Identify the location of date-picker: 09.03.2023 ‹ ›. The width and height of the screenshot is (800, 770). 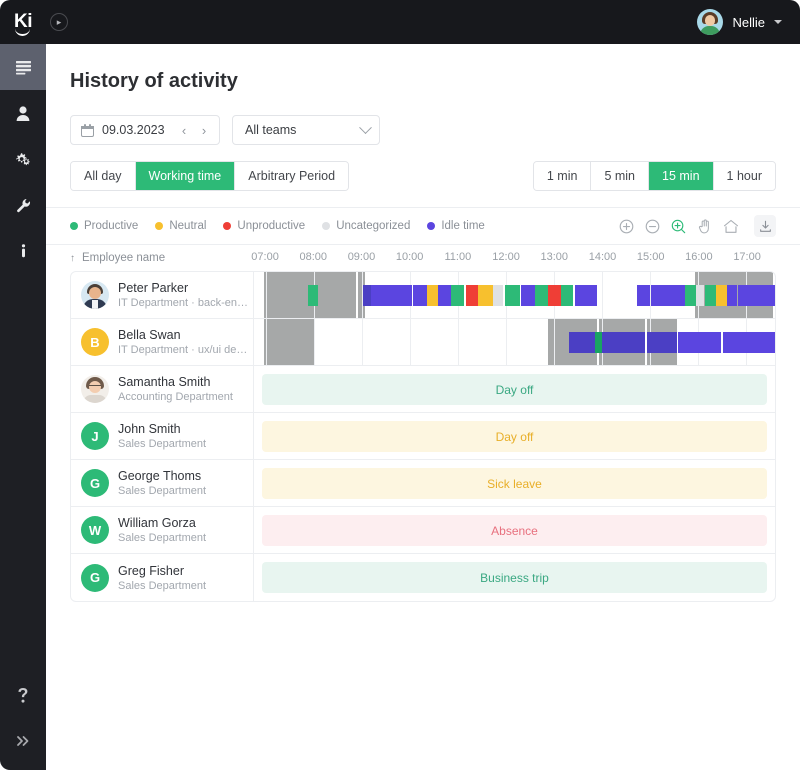
(145, 130).